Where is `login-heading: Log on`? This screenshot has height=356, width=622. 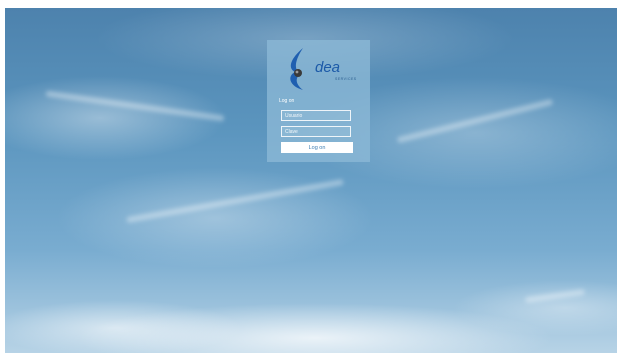
login-heading: Log on is located at coordinates (287, 101).